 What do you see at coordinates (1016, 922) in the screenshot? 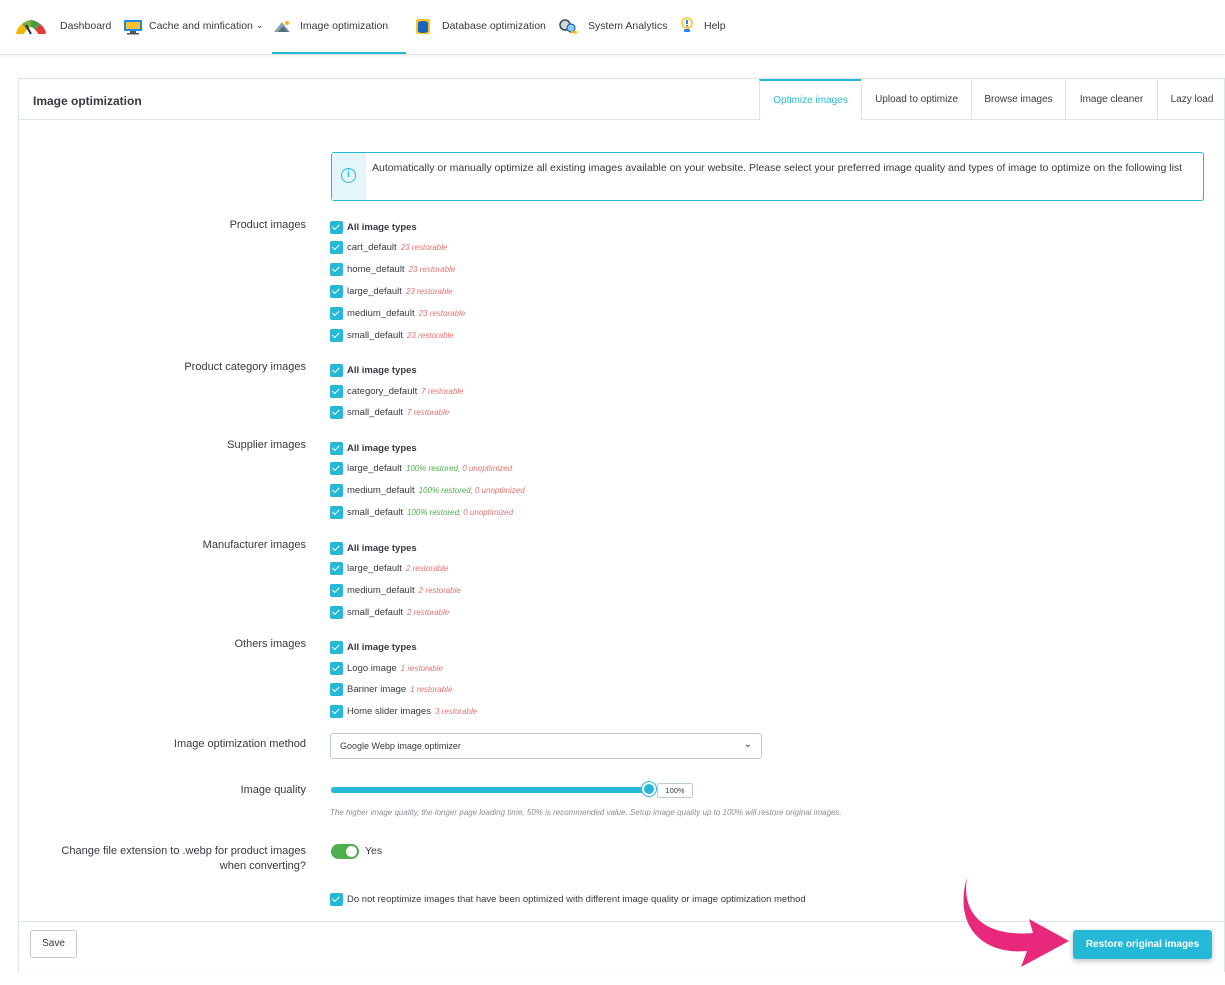
I see `pointer-arrow-icon` at bounding box center [1016, 922].